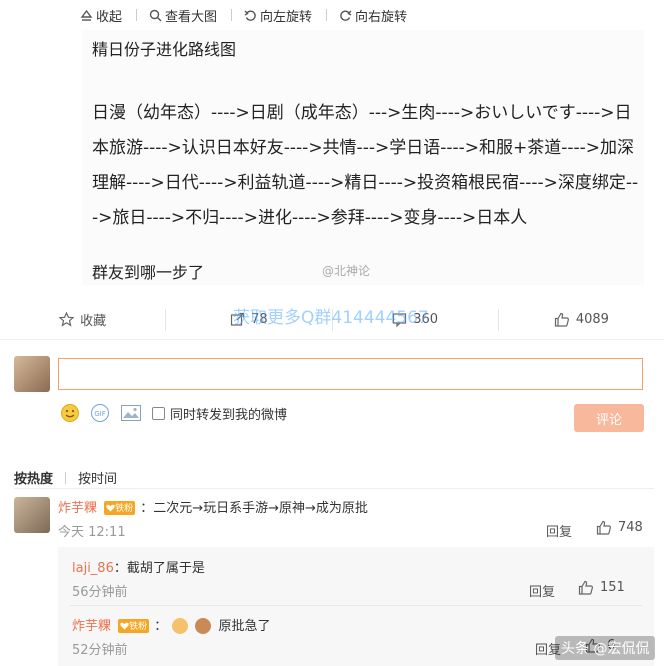  Describe the element at coordinates (92, 532) in the screenshot. I see `comment-time: 今天 12:11` at that location.